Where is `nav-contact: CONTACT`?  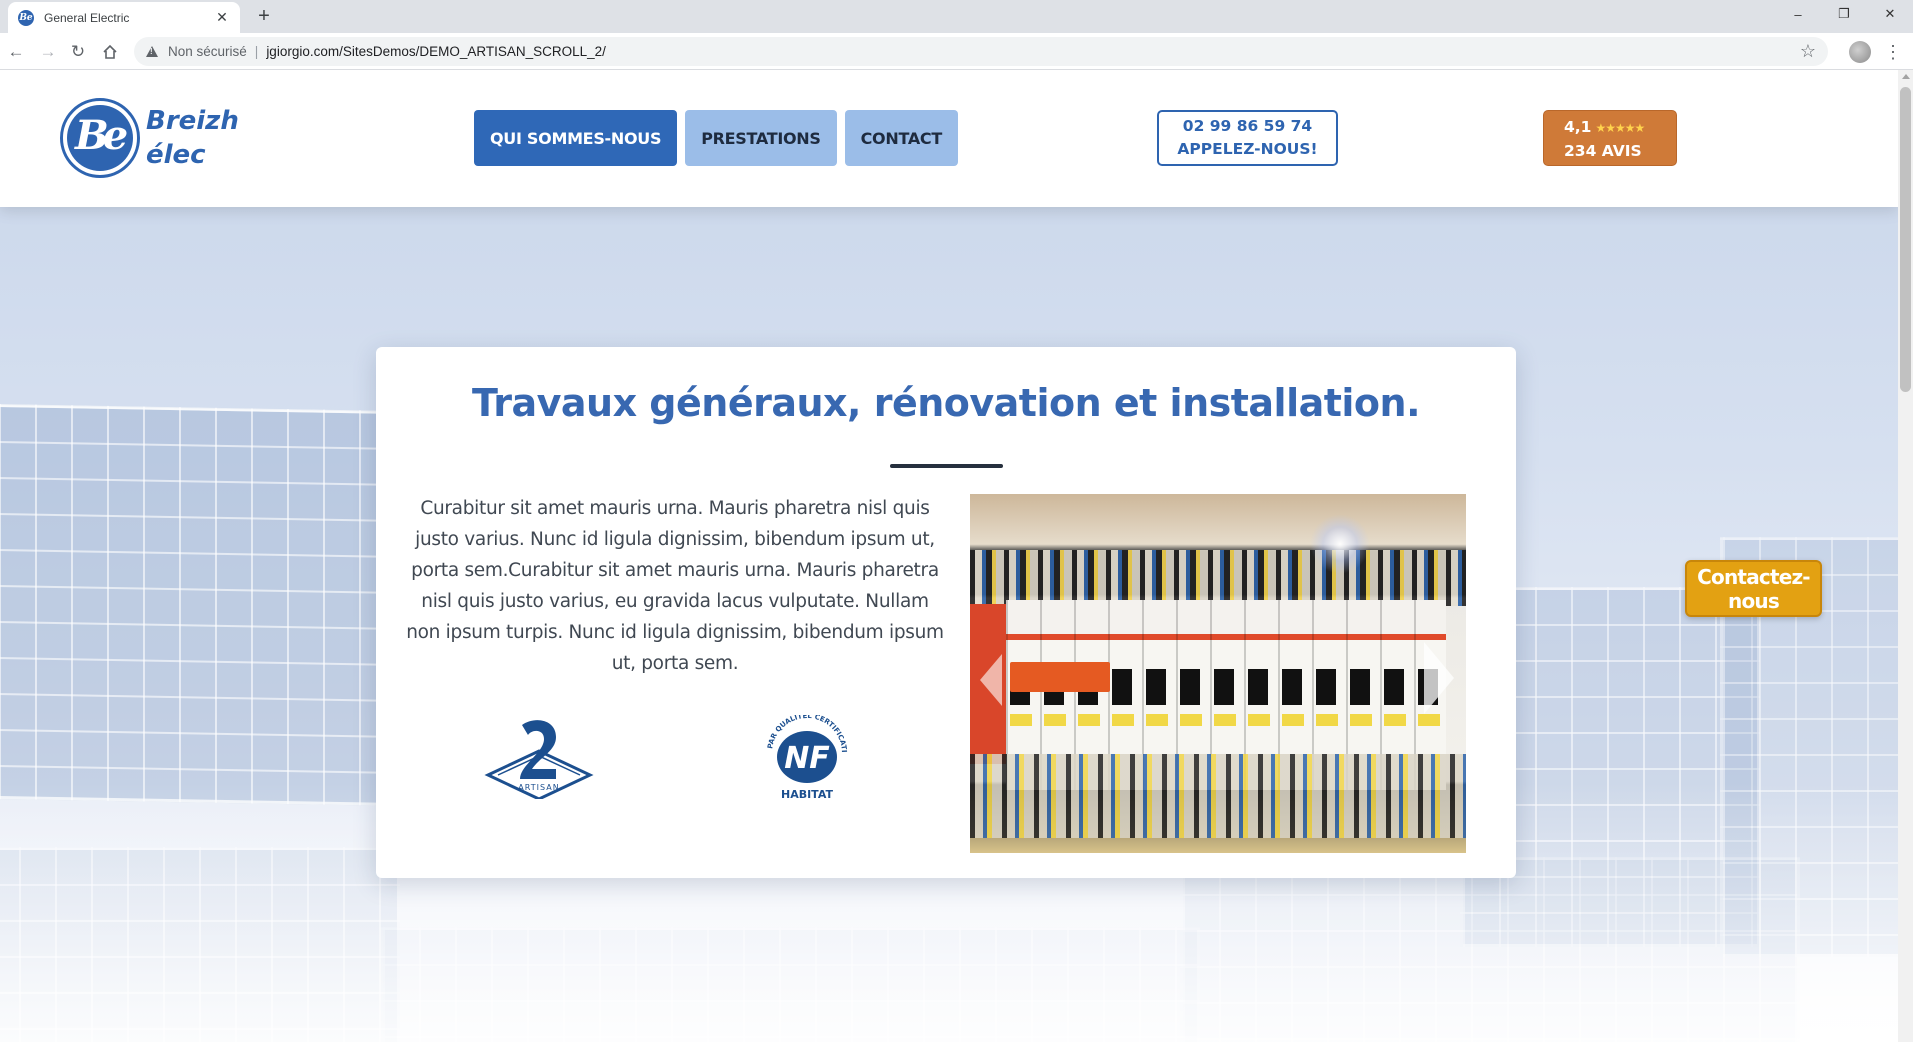
nav-contact: CONTACT is located at coordinates (901, 138).